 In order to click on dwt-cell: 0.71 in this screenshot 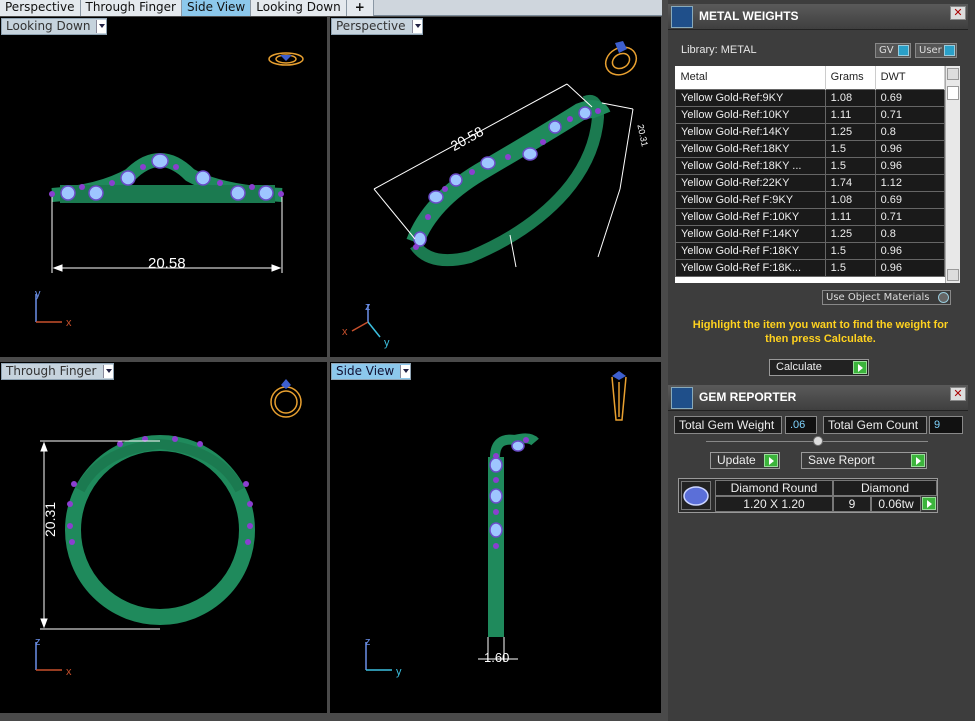, I will do `click(910, 114)`.